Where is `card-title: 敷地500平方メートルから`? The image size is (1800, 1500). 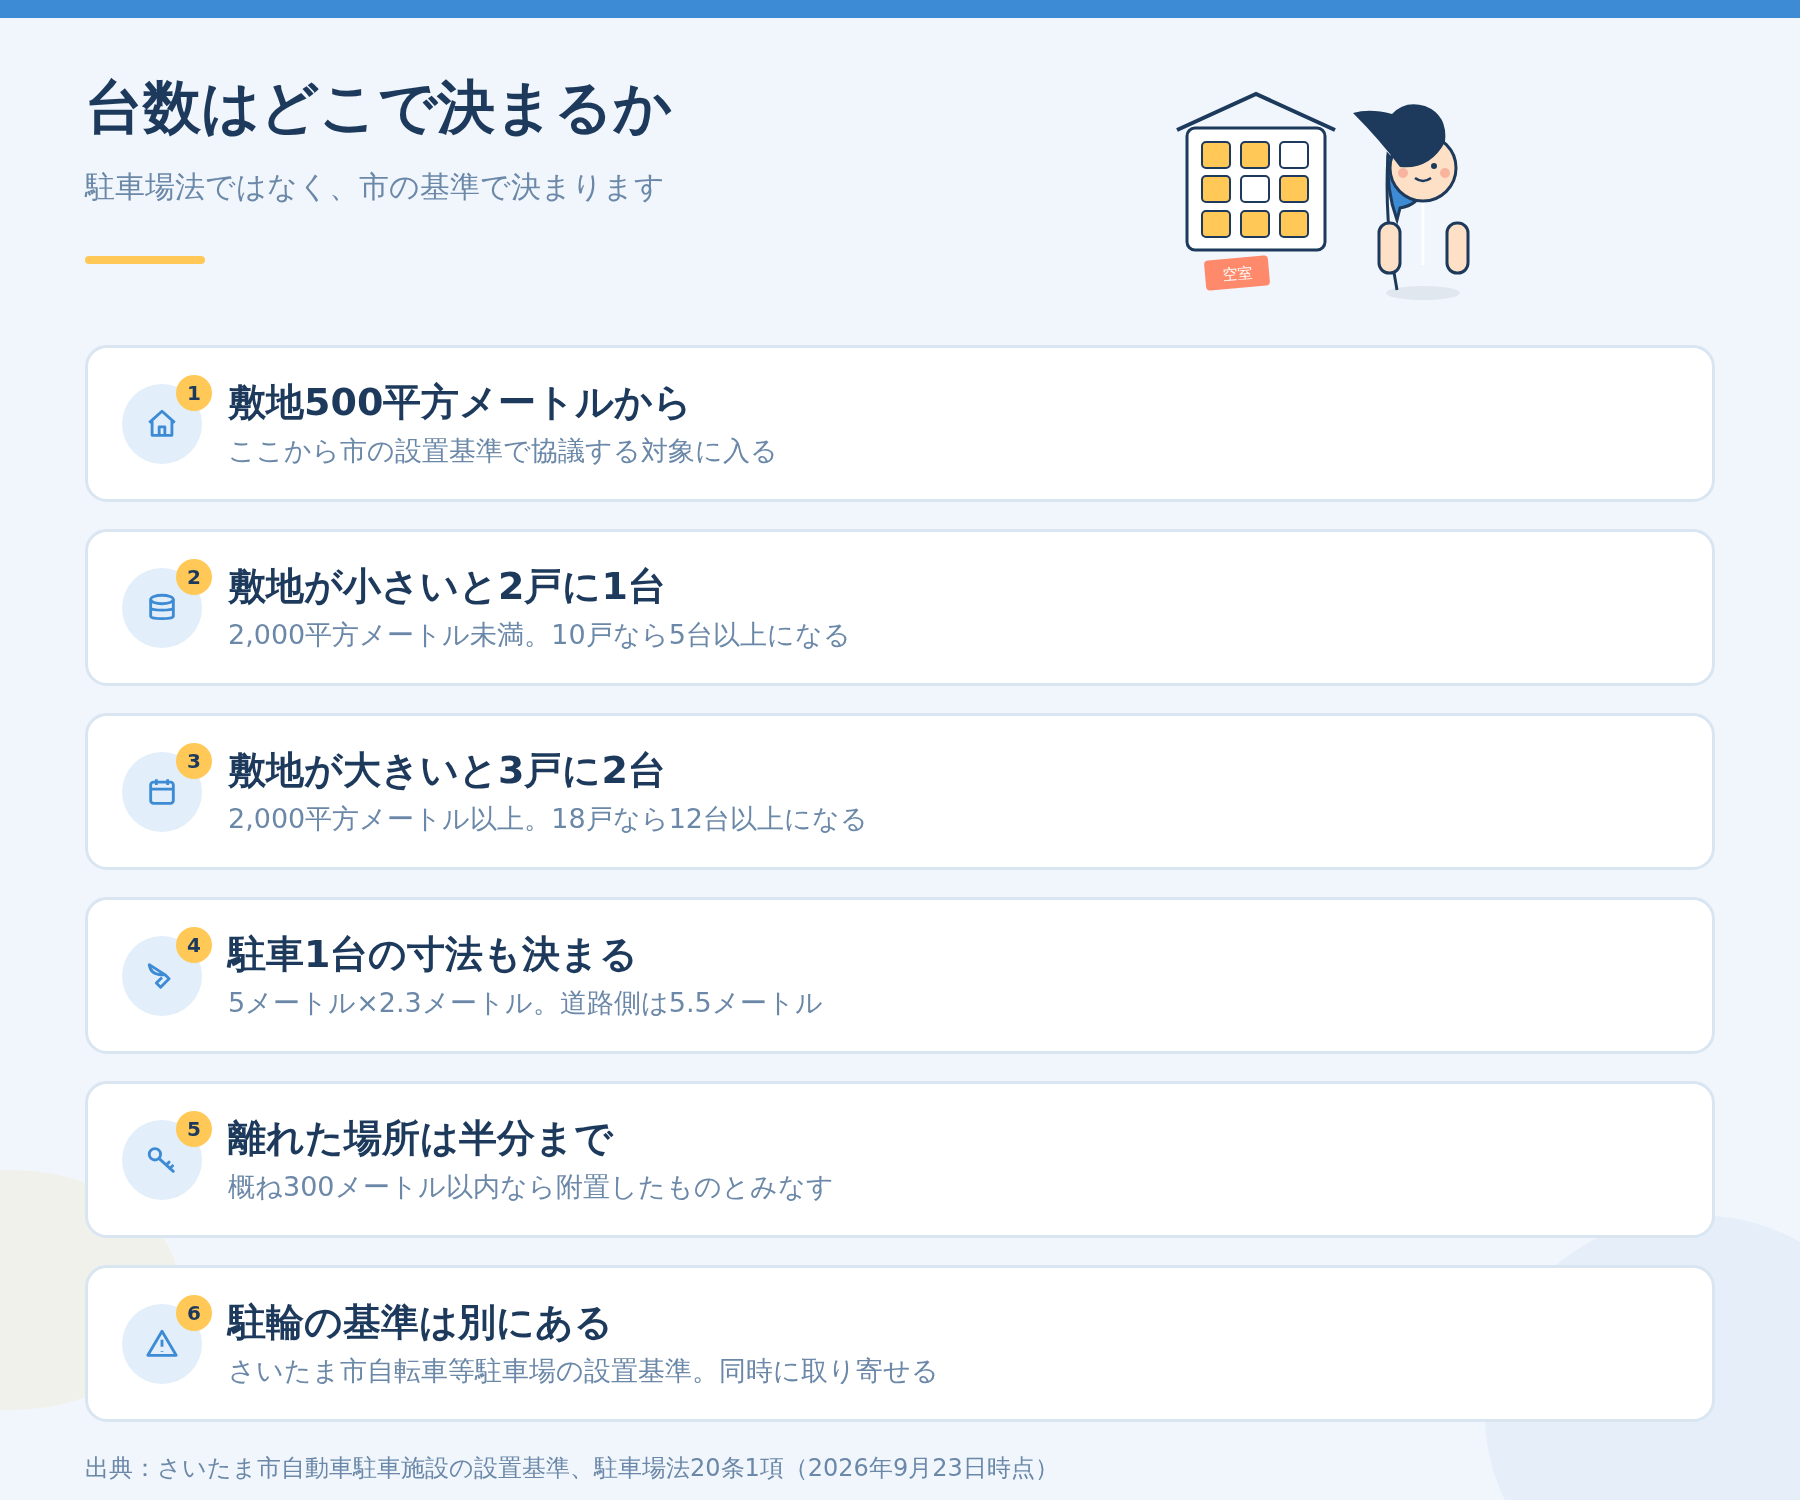
card-title: 敷地500平方メートルから is located at coordinates (461, 403).